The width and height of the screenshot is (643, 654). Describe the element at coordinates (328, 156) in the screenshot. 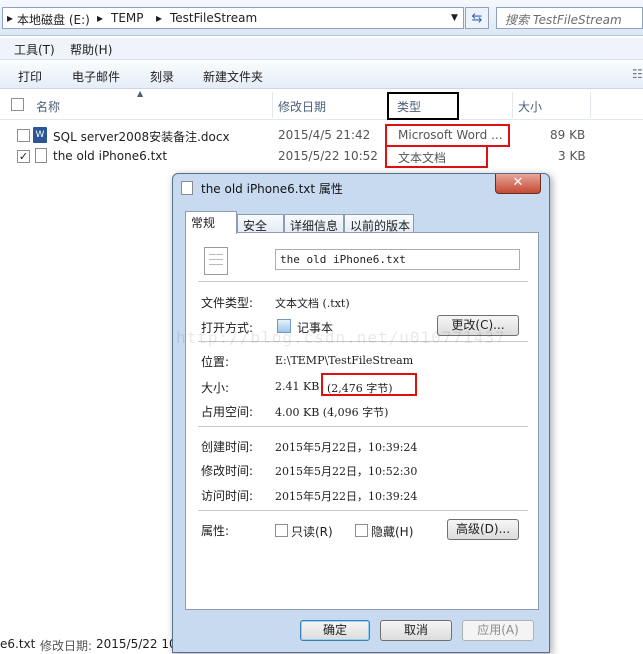

I see `file-modified: 2015/5/22 10:52` at that location.